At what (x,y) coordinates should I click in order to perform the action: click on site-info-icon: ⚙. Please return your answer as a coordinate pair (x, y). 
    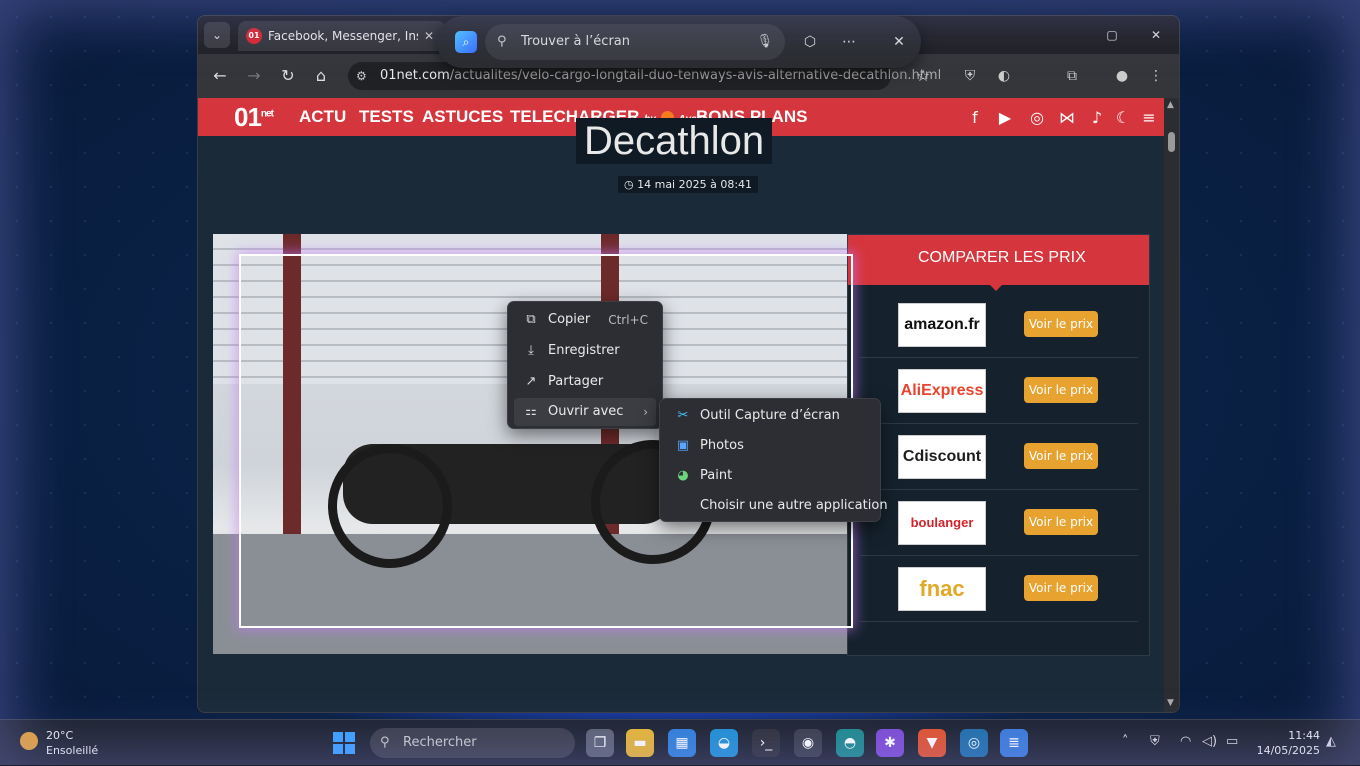
    Looking at the image, I should click on (361, 76).